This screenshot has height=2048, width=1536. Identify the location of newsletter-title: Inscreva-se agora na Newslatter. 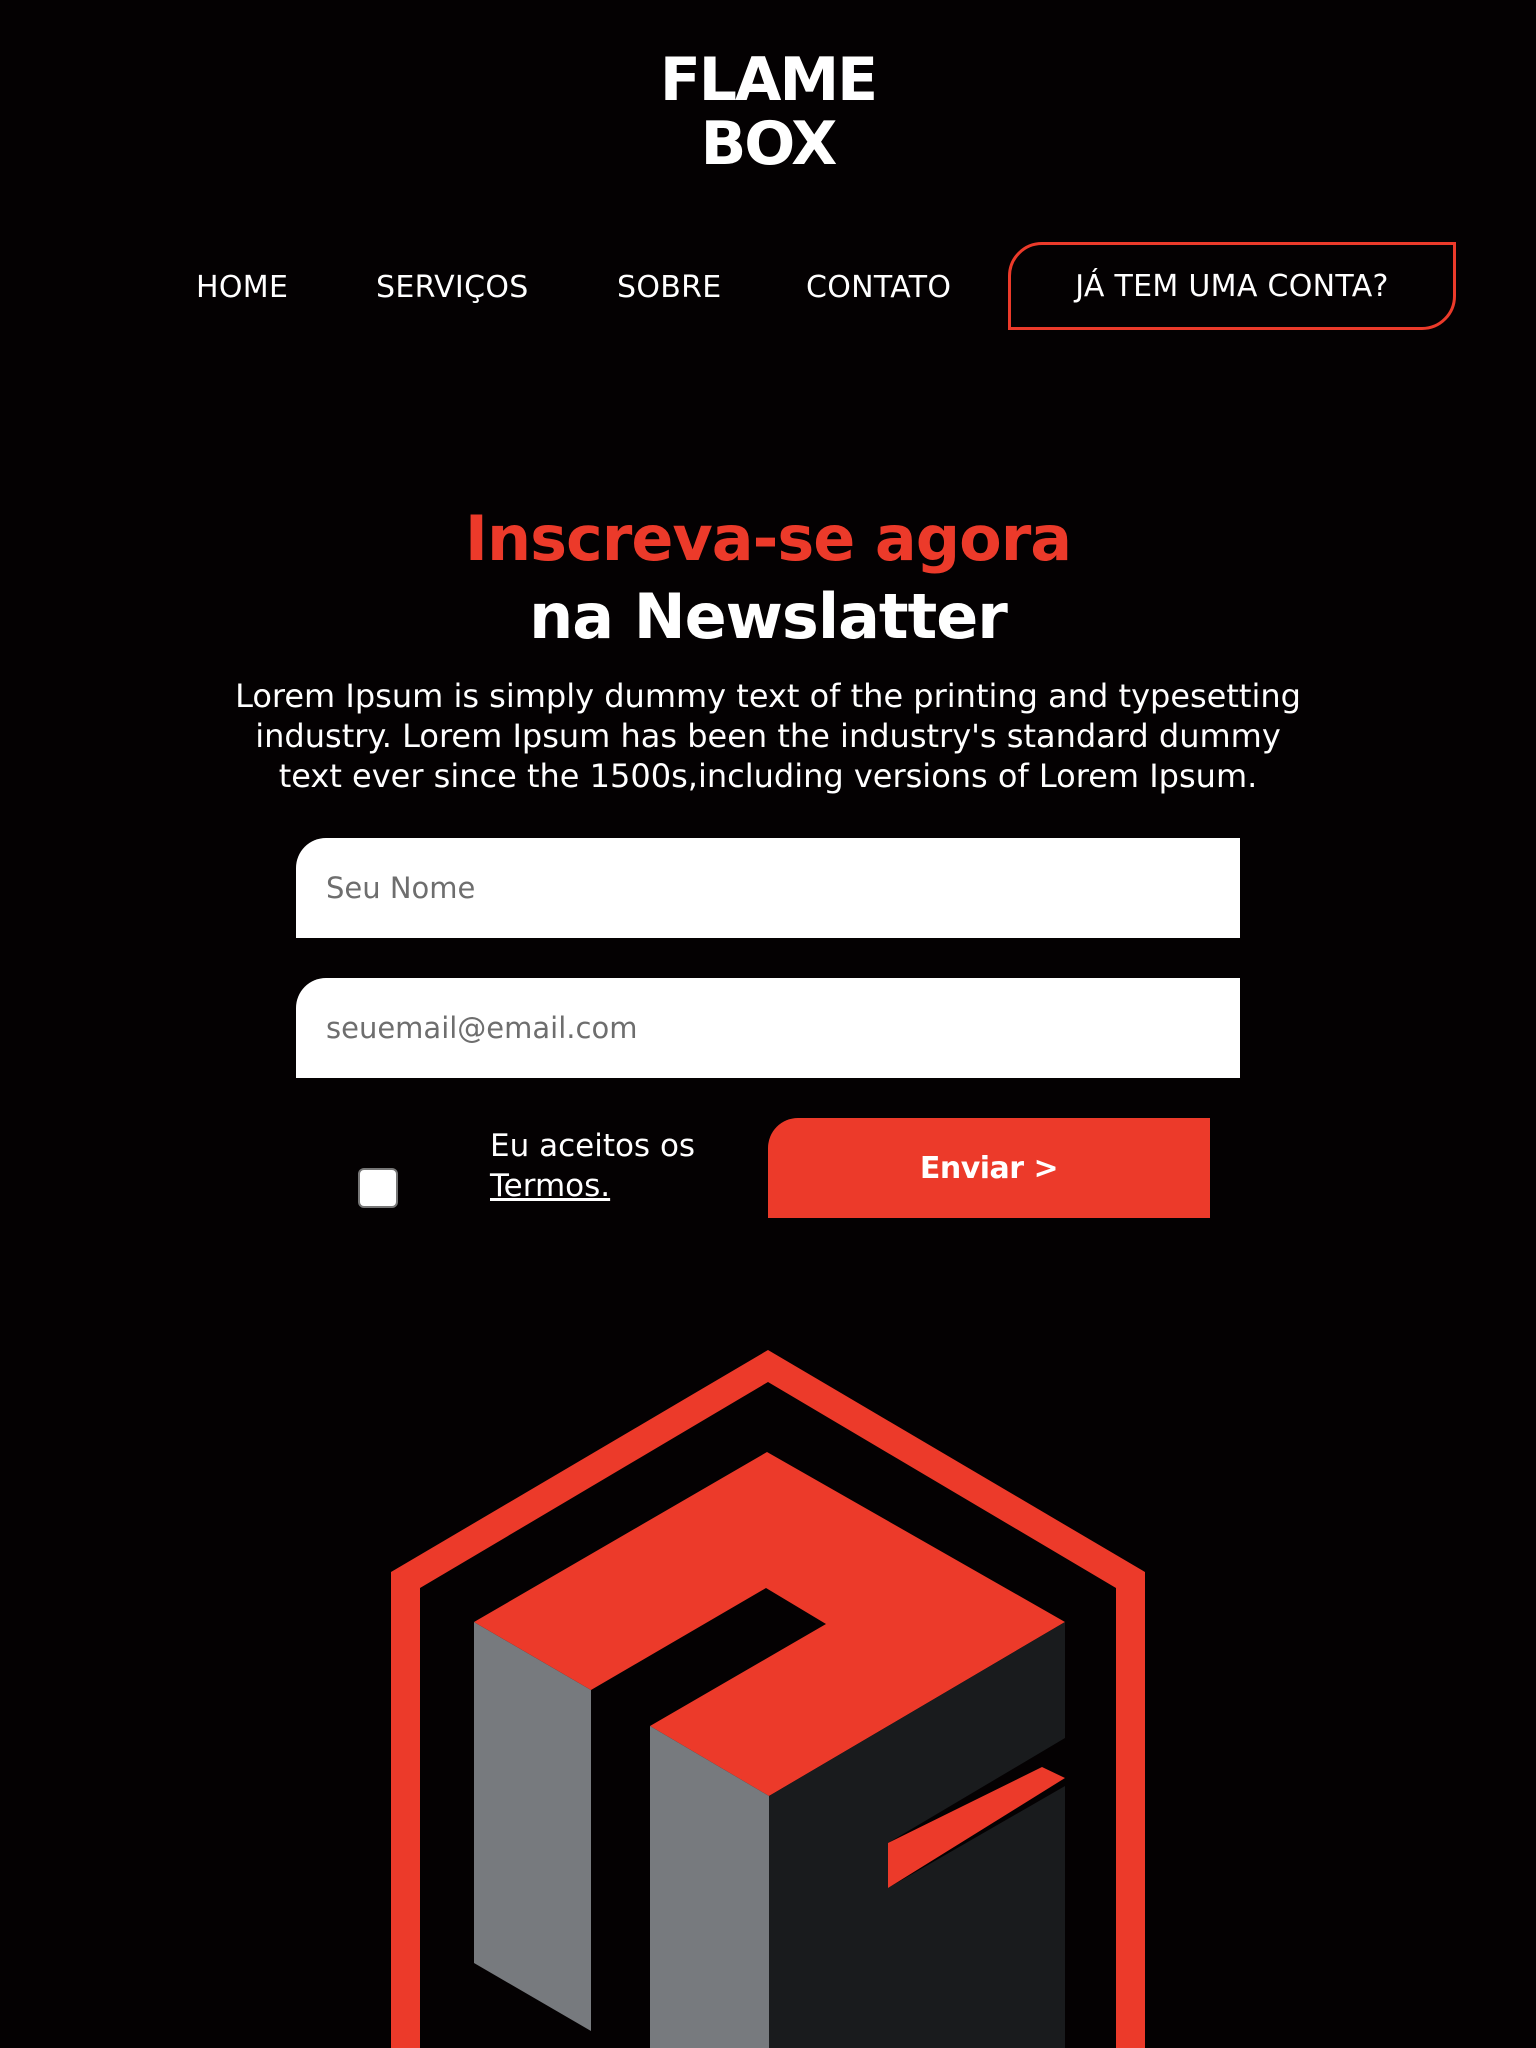
(768, 578).